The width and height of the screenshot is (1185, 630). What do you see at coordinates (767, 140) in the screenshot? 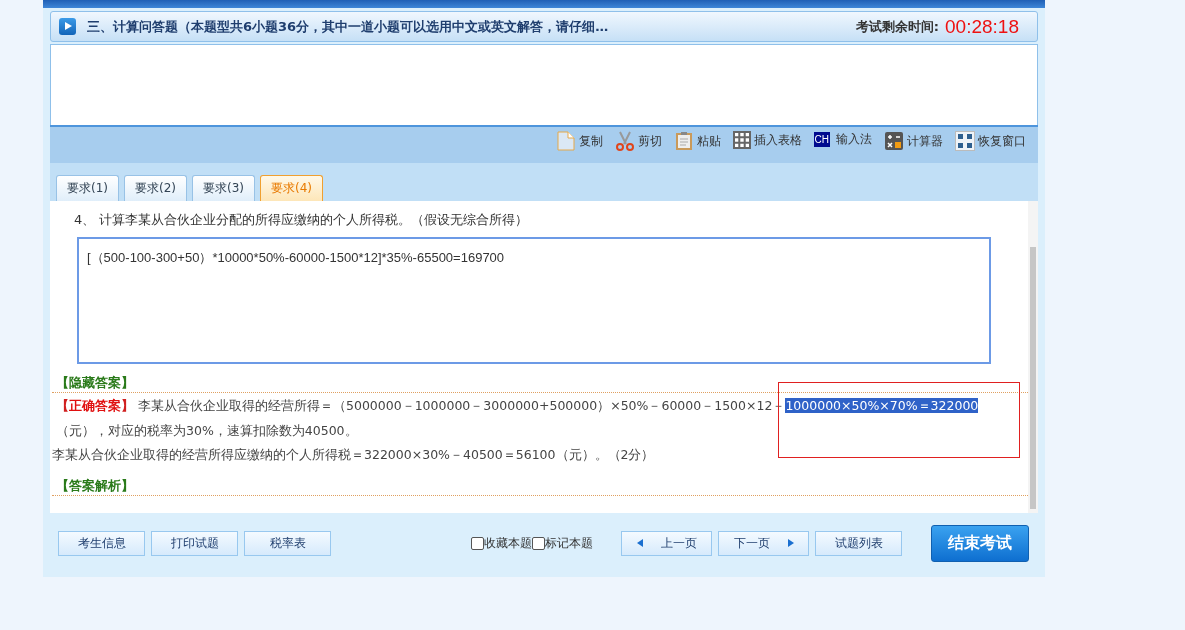
I see `toolbar-button: 插入表格` at bounding box center [767, 140].